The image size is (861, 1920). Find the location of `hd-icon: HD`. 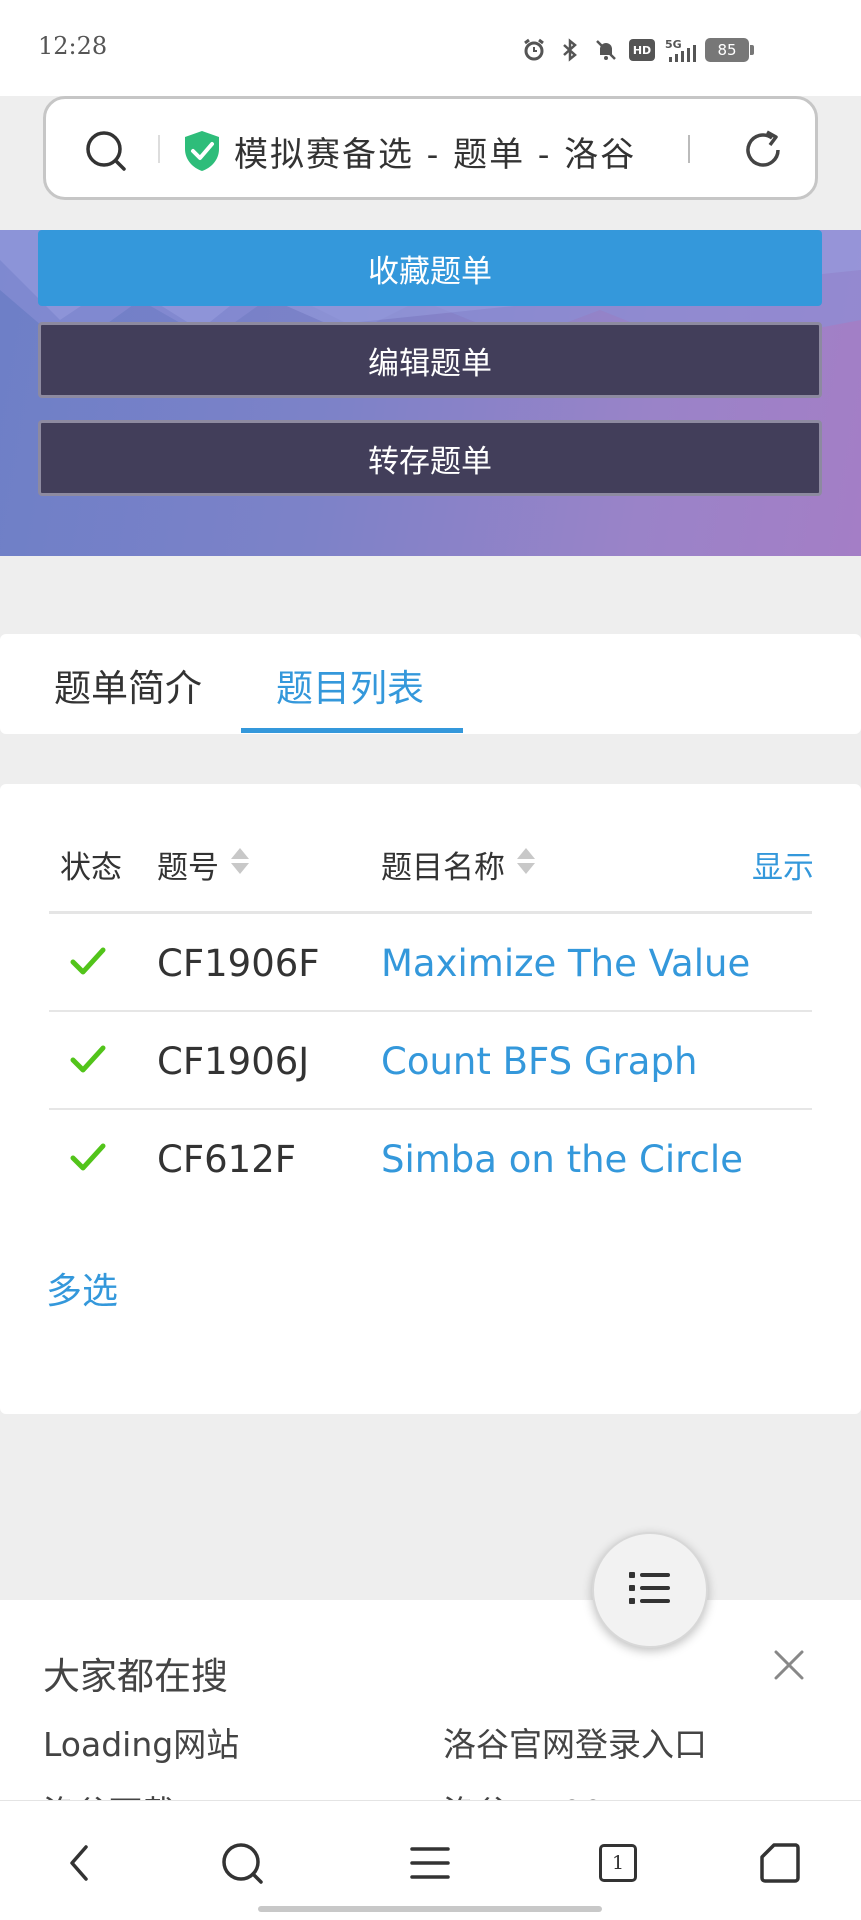

hd-icon: HD is located at coordinates (642, 50).